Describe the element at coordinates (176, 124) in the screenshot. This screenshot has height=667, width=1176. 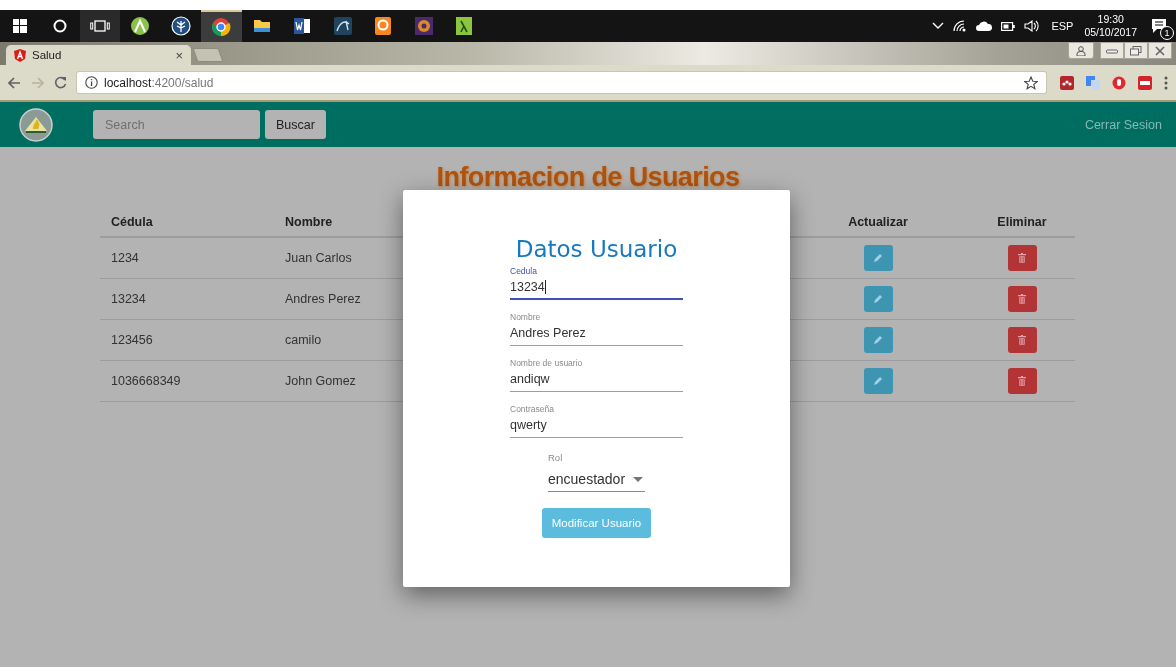
I see `search-field: Search` at that location.